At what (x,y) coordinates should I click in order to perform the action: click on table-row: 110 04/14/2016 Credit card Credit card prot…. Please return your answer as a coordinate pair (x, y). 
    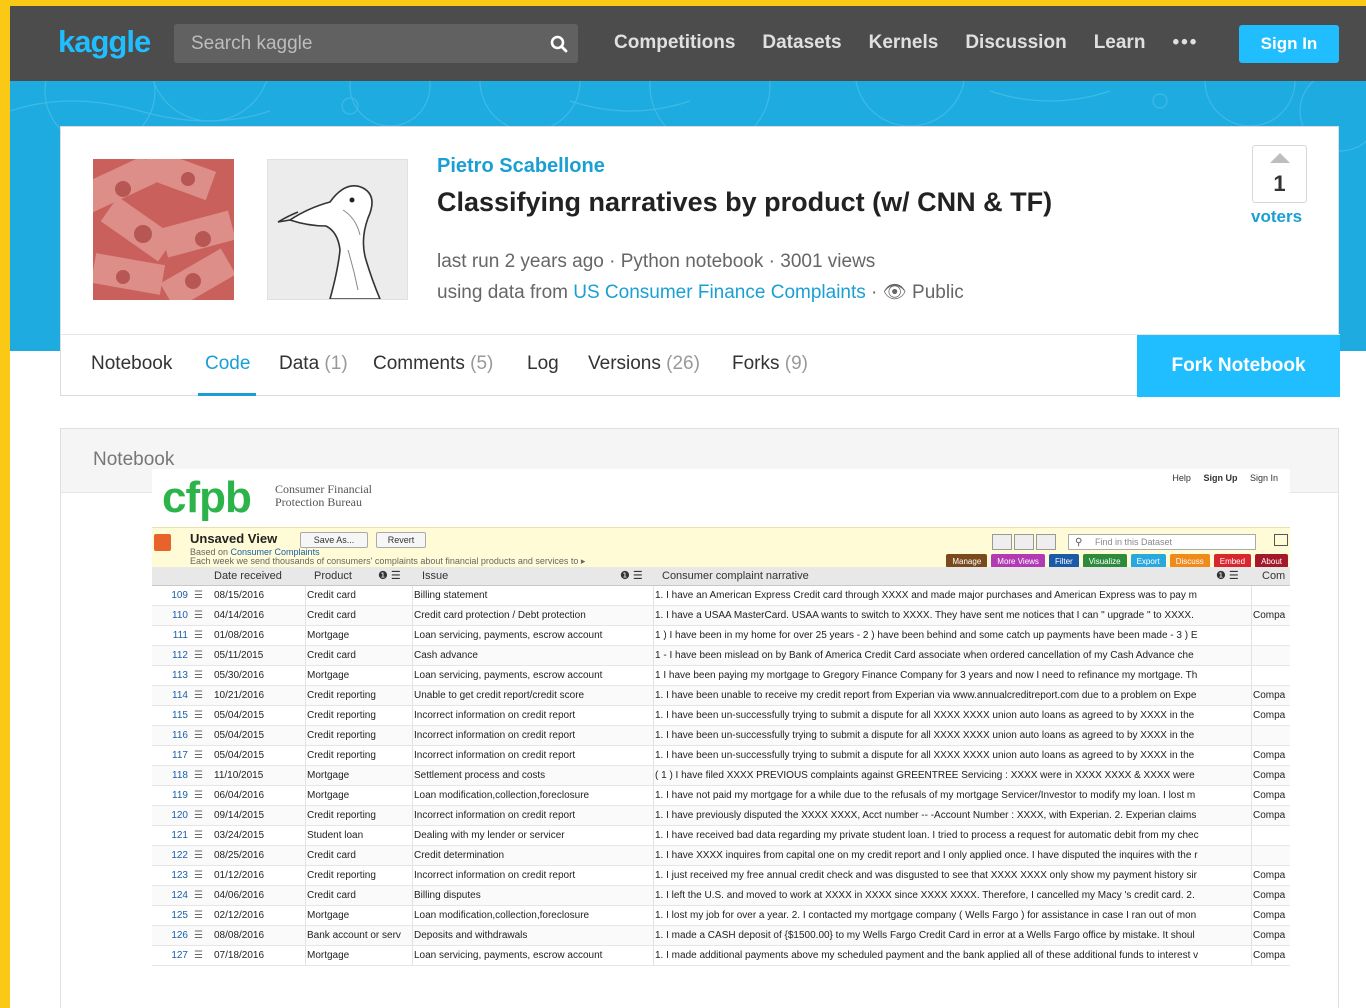
    Looking at the image, I should click on (721, 616).